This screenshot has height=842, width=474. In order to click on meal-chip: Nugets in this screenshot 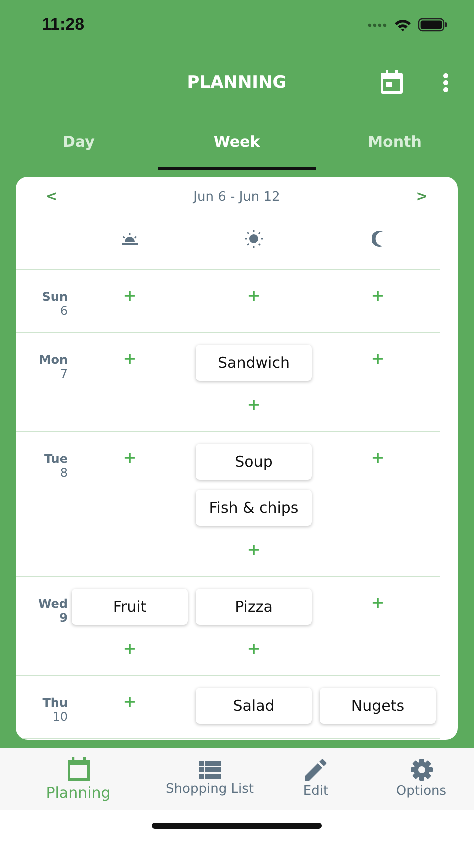, I will do `click(378, 706)`.